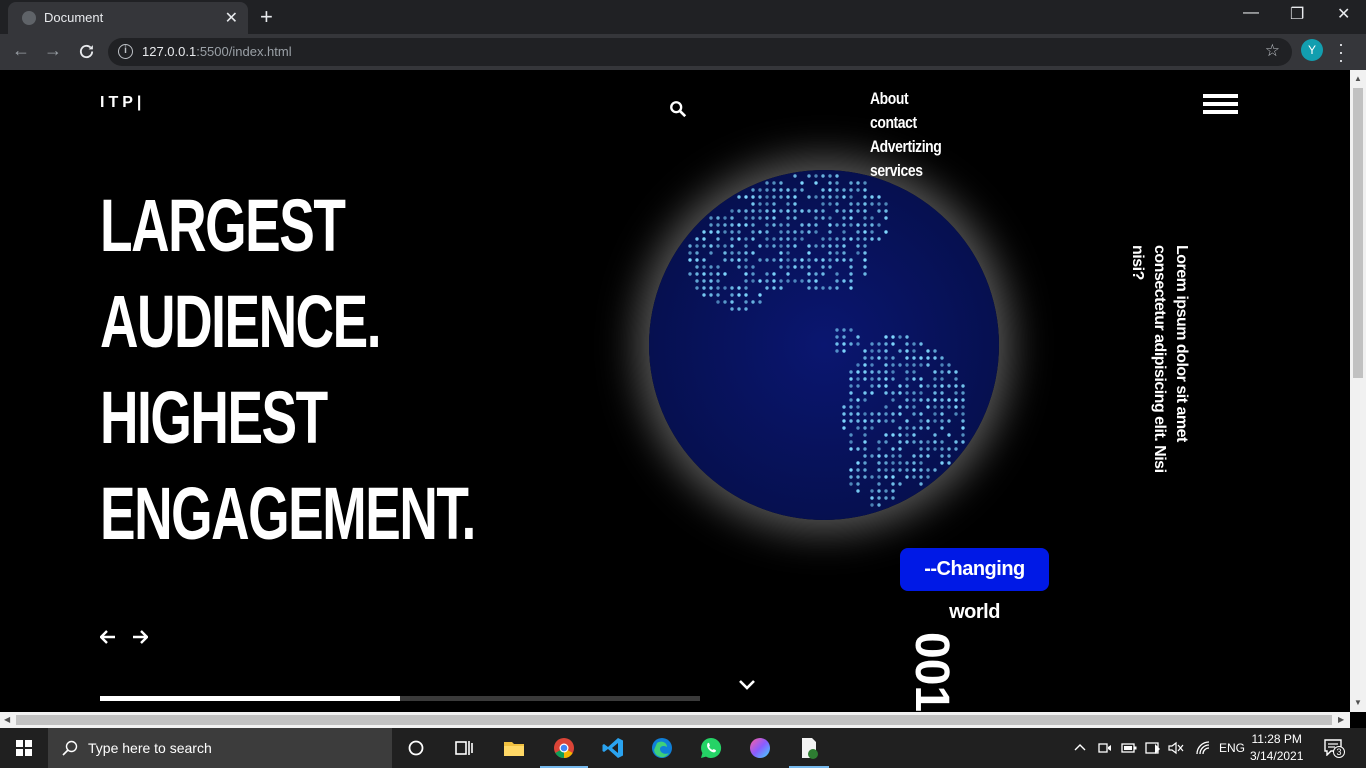 This screenshot has width=1366, height=768. Describe the element at coordinates (514, 748) in the screenshot. I see `file-explorer-icon` at that location.